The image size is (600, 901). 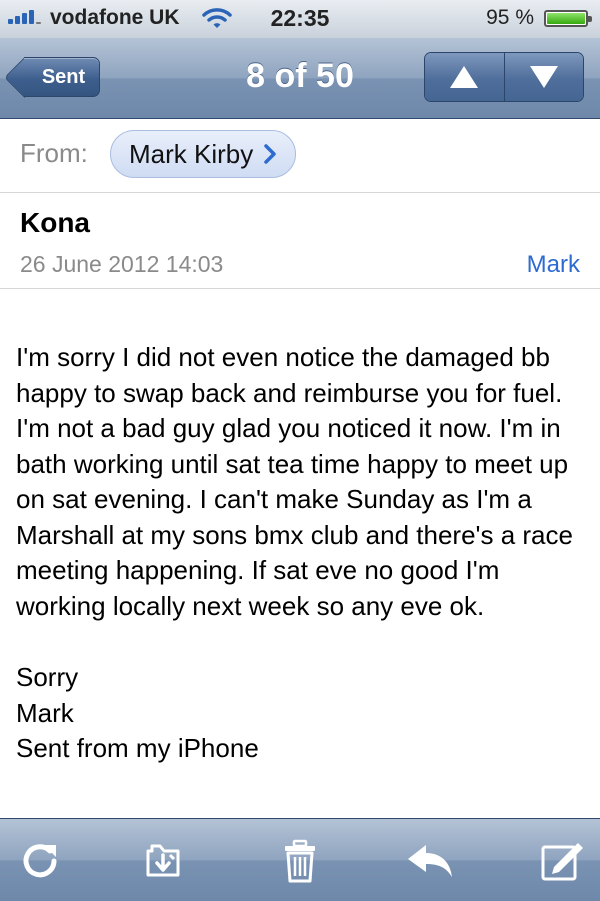 What do you see at coordinates (300, 78) in the screenshot?
I see `nav-bar: Sent 8 of 50` at bounding box center [300, 78].